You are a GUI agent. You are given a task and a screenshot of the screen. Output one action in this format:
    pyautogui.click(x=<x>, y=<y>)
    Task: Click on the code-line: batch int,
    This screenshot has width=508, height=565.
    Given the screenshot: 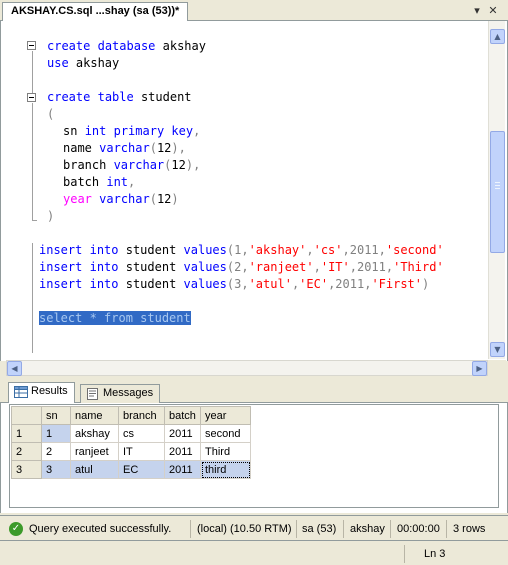 What is the action you would take?
    pyautogui.click(x=99, y=182)
    